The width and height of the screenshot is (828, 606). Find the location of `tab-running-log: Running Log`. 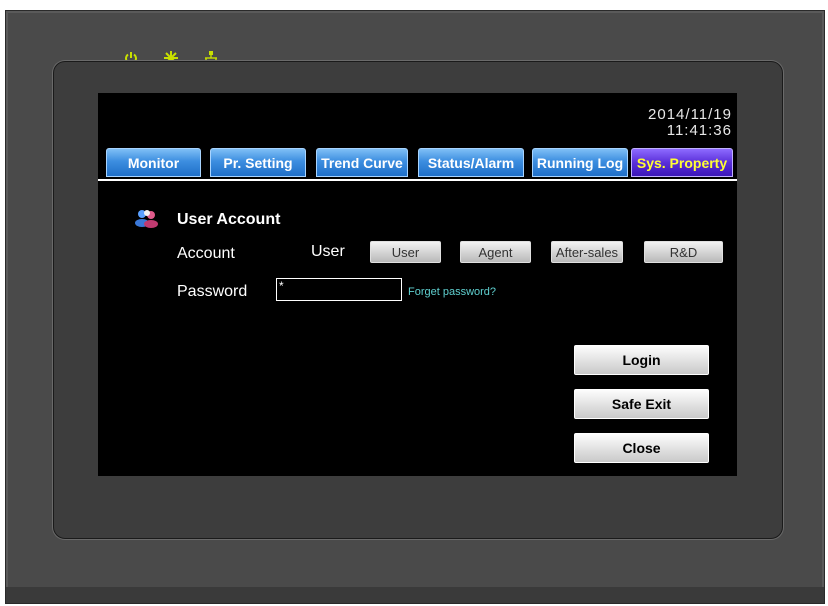

tab-running-log: Running Log is located at coordinates (580, 162).